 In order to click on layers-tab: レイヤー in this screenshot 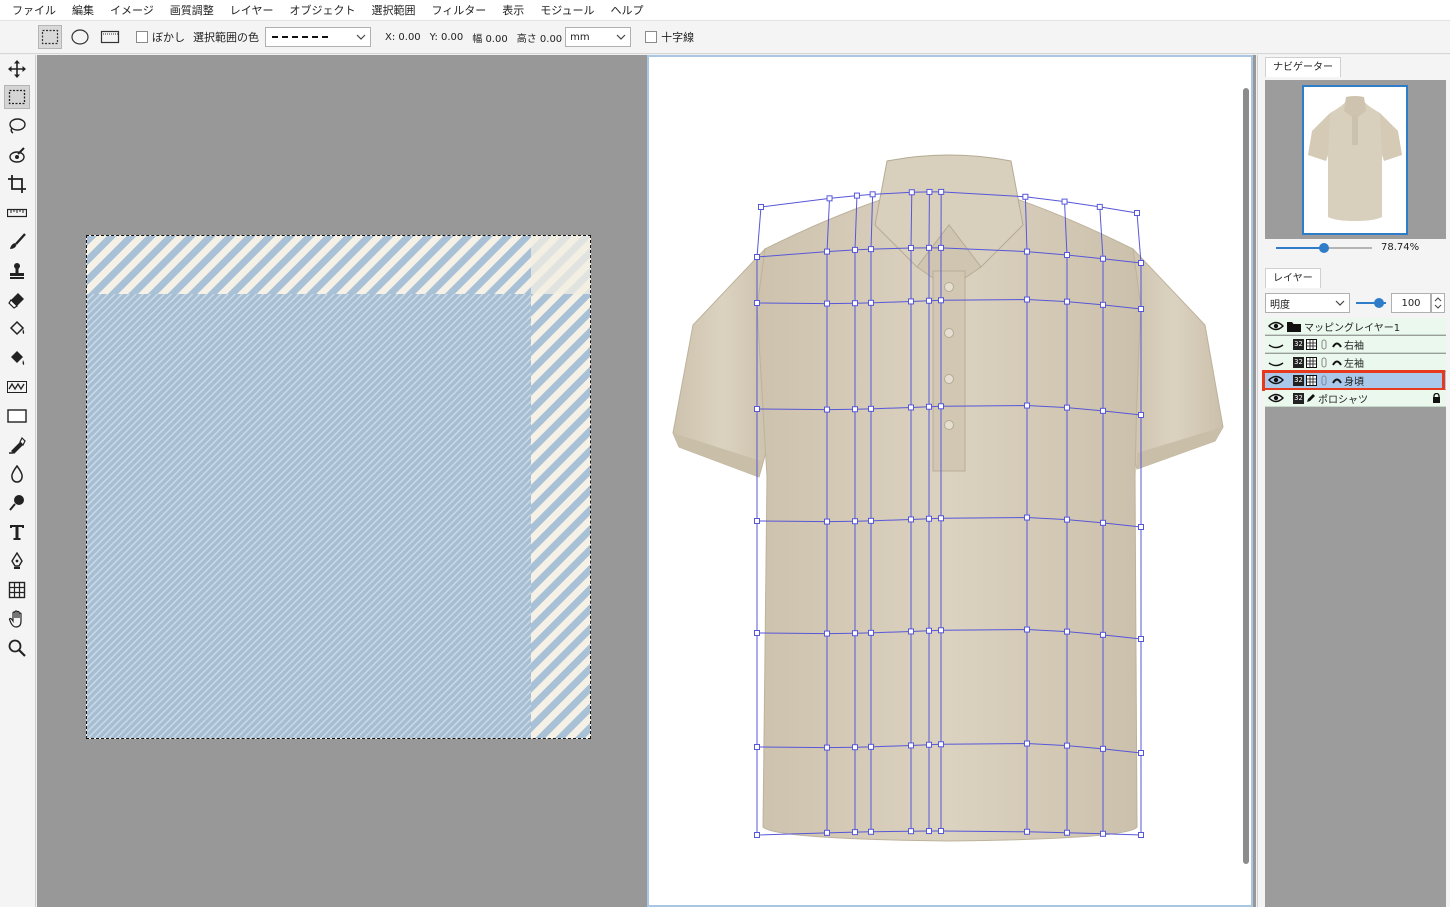, I will do `click(1293, 278)`.